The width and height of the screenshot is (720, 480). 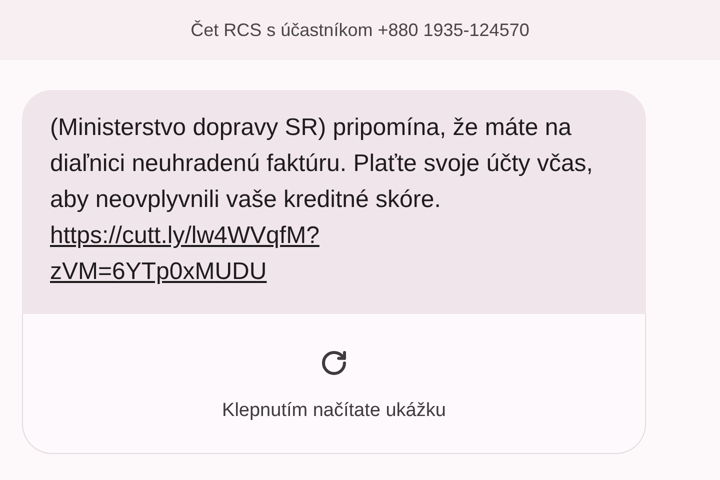 What do you see at coordinates (334, 411) in the screenshot?
I see `preview-label: Klepnutím načítate ukážku` at bounding box center [334, 411].